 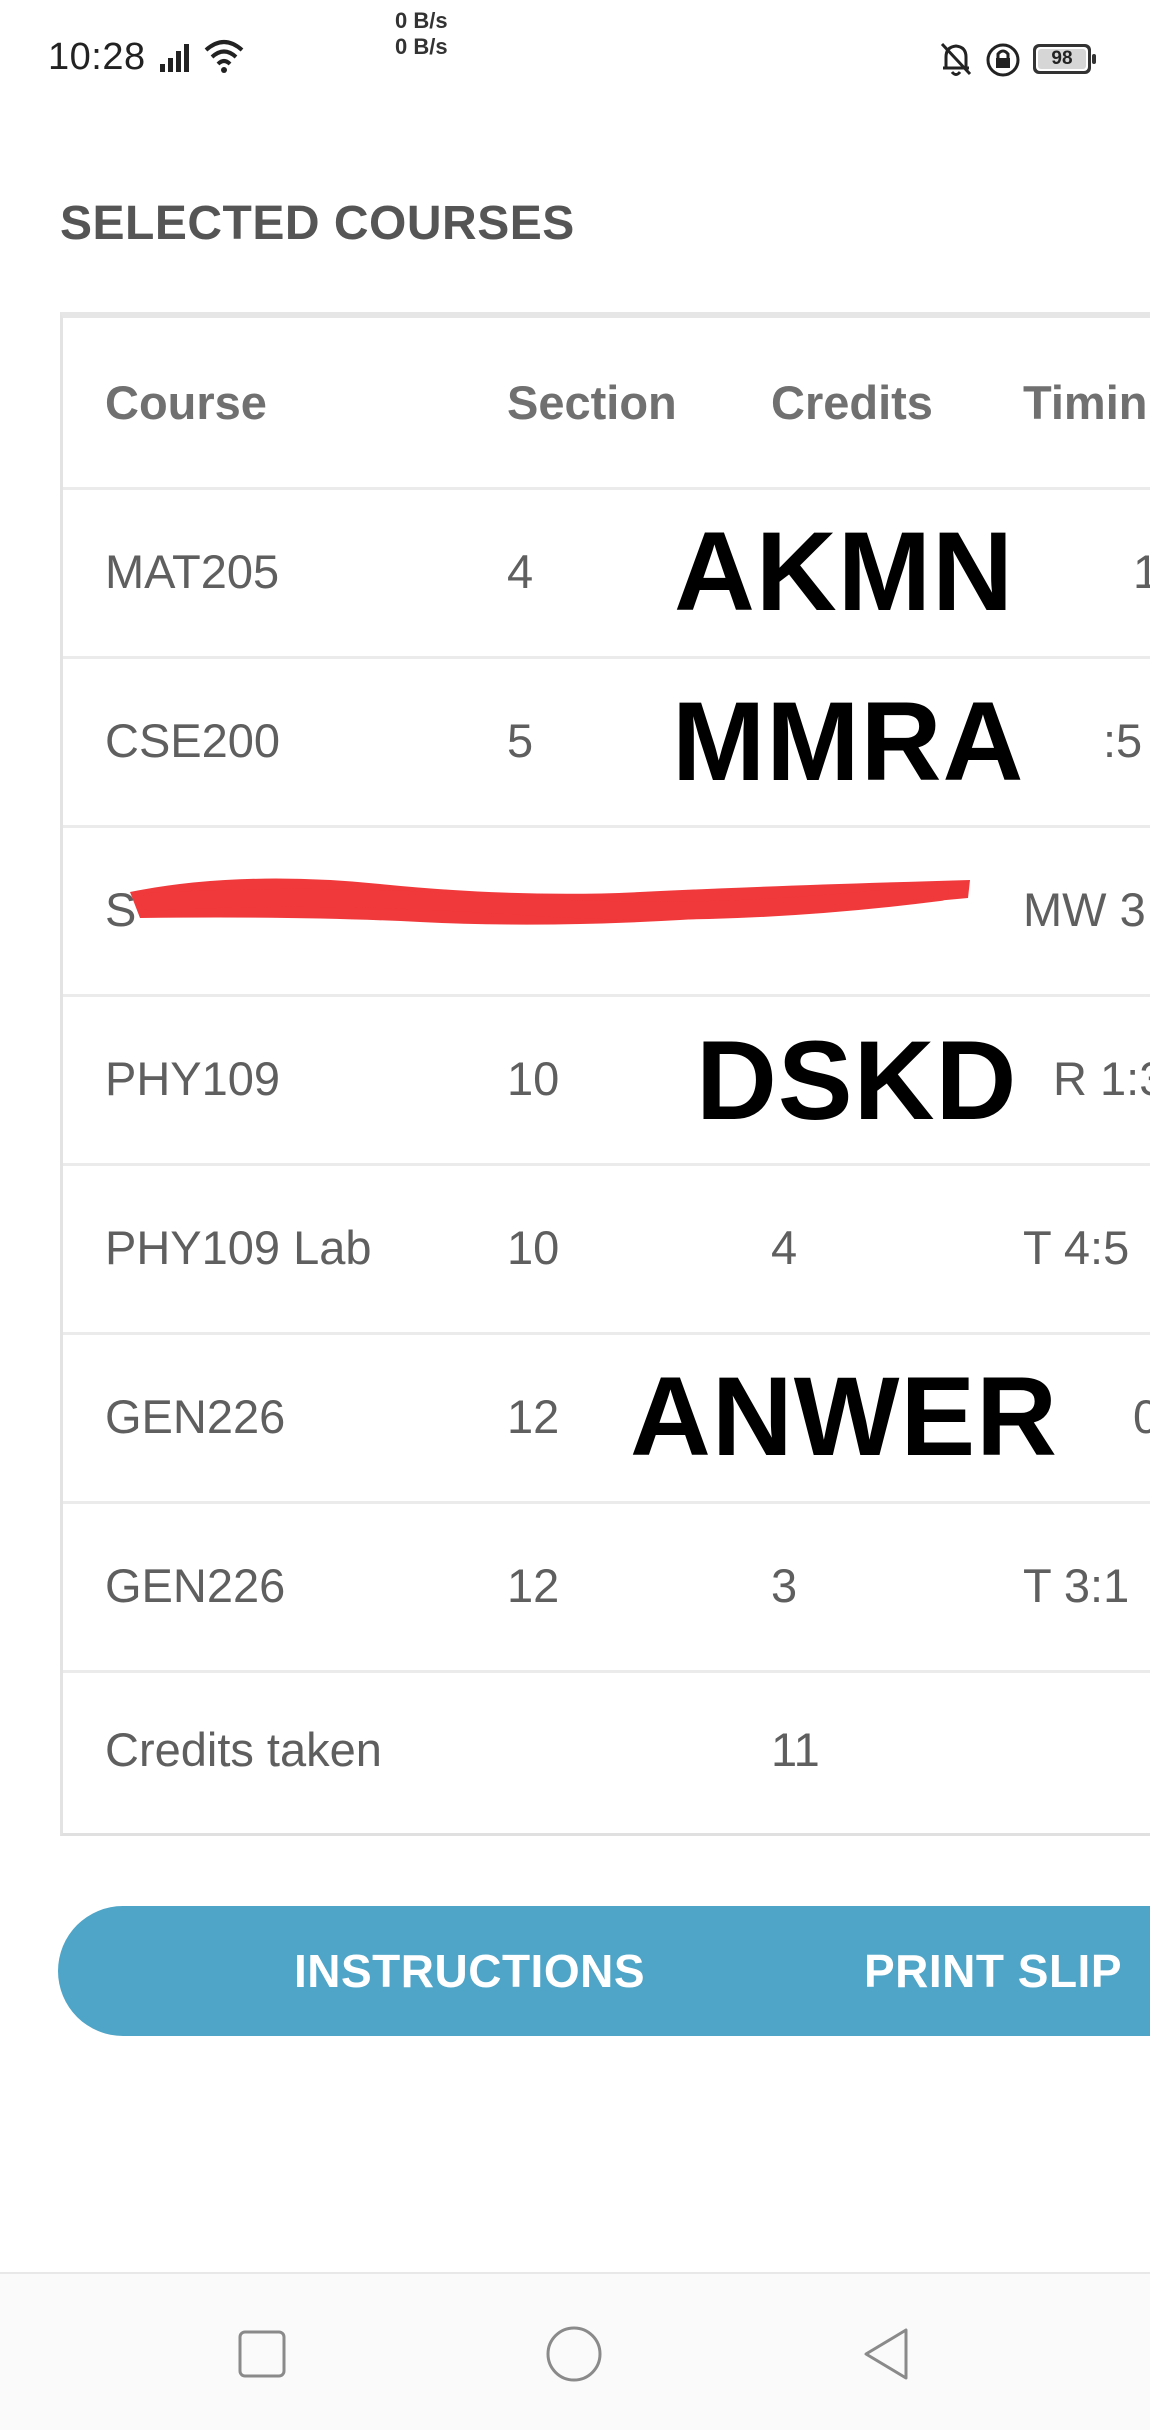 What do you see at coordinates (262, 2354) in the screenshot?
I see `recent-apps-icon` at bounding box center [262, 2354].